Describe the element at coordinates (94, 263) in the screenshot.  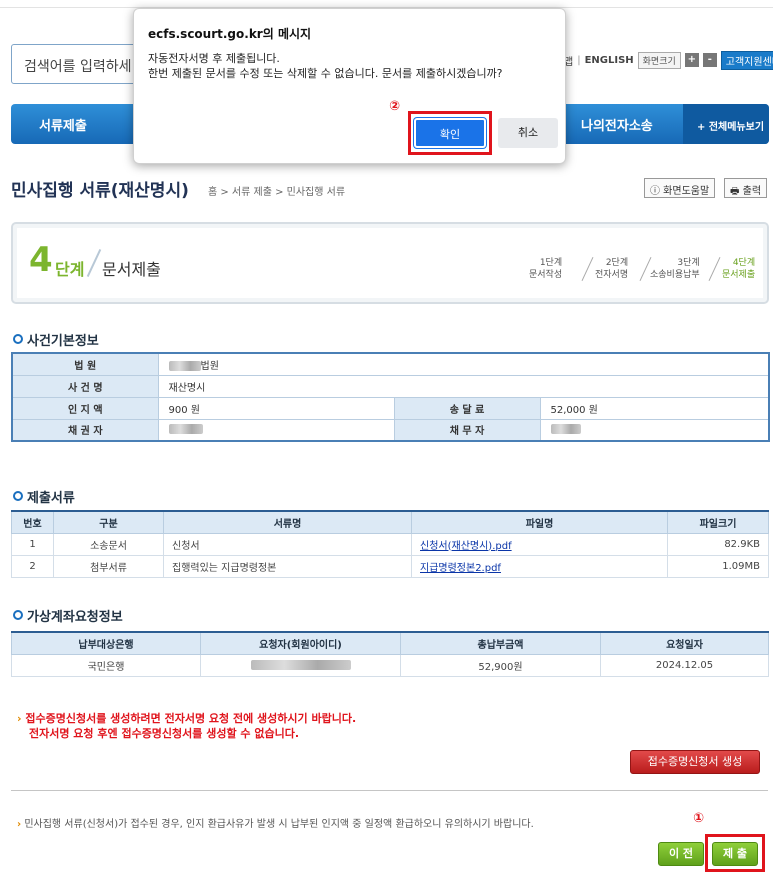
I see `step-divider` at that location.